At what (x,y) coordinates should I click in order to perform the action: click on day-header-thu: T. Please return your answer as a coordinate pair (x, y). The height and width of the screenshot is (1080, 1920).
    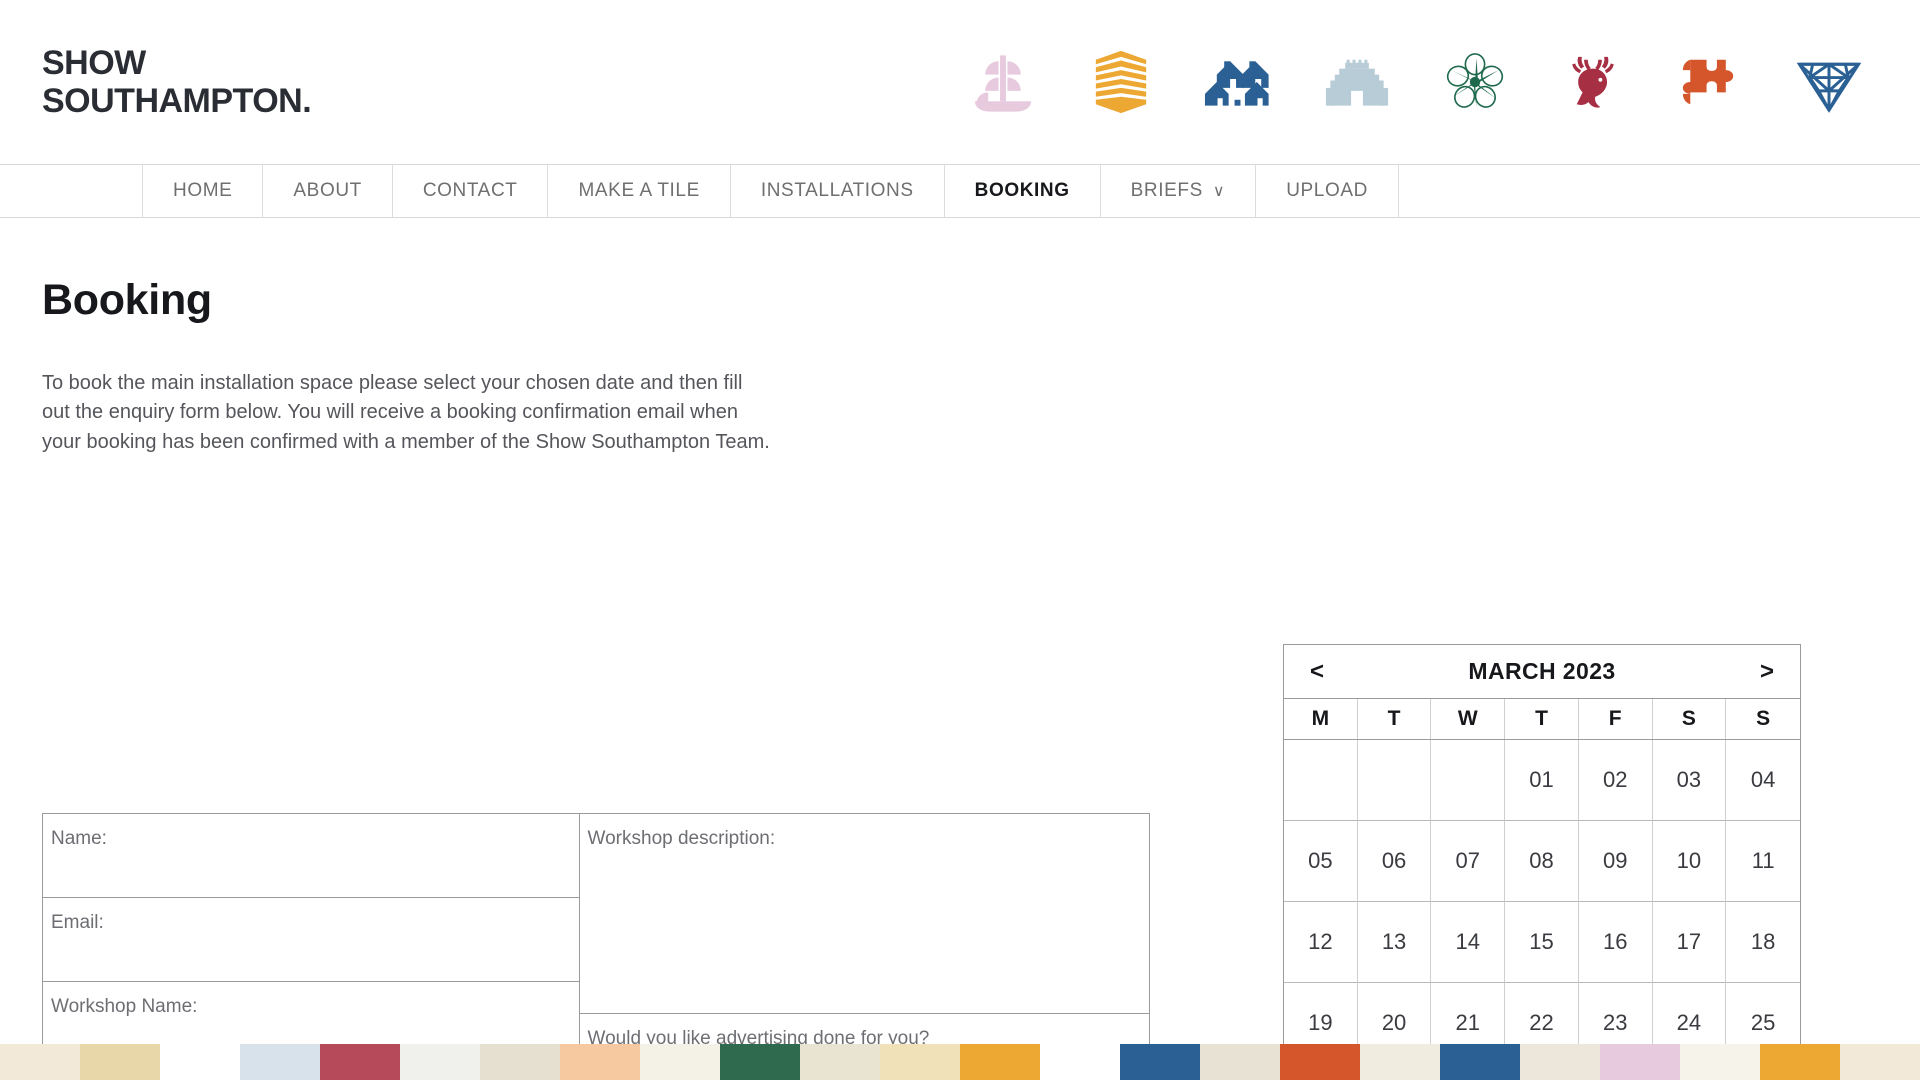
    Looking at the image, I should click on (1542, 719).